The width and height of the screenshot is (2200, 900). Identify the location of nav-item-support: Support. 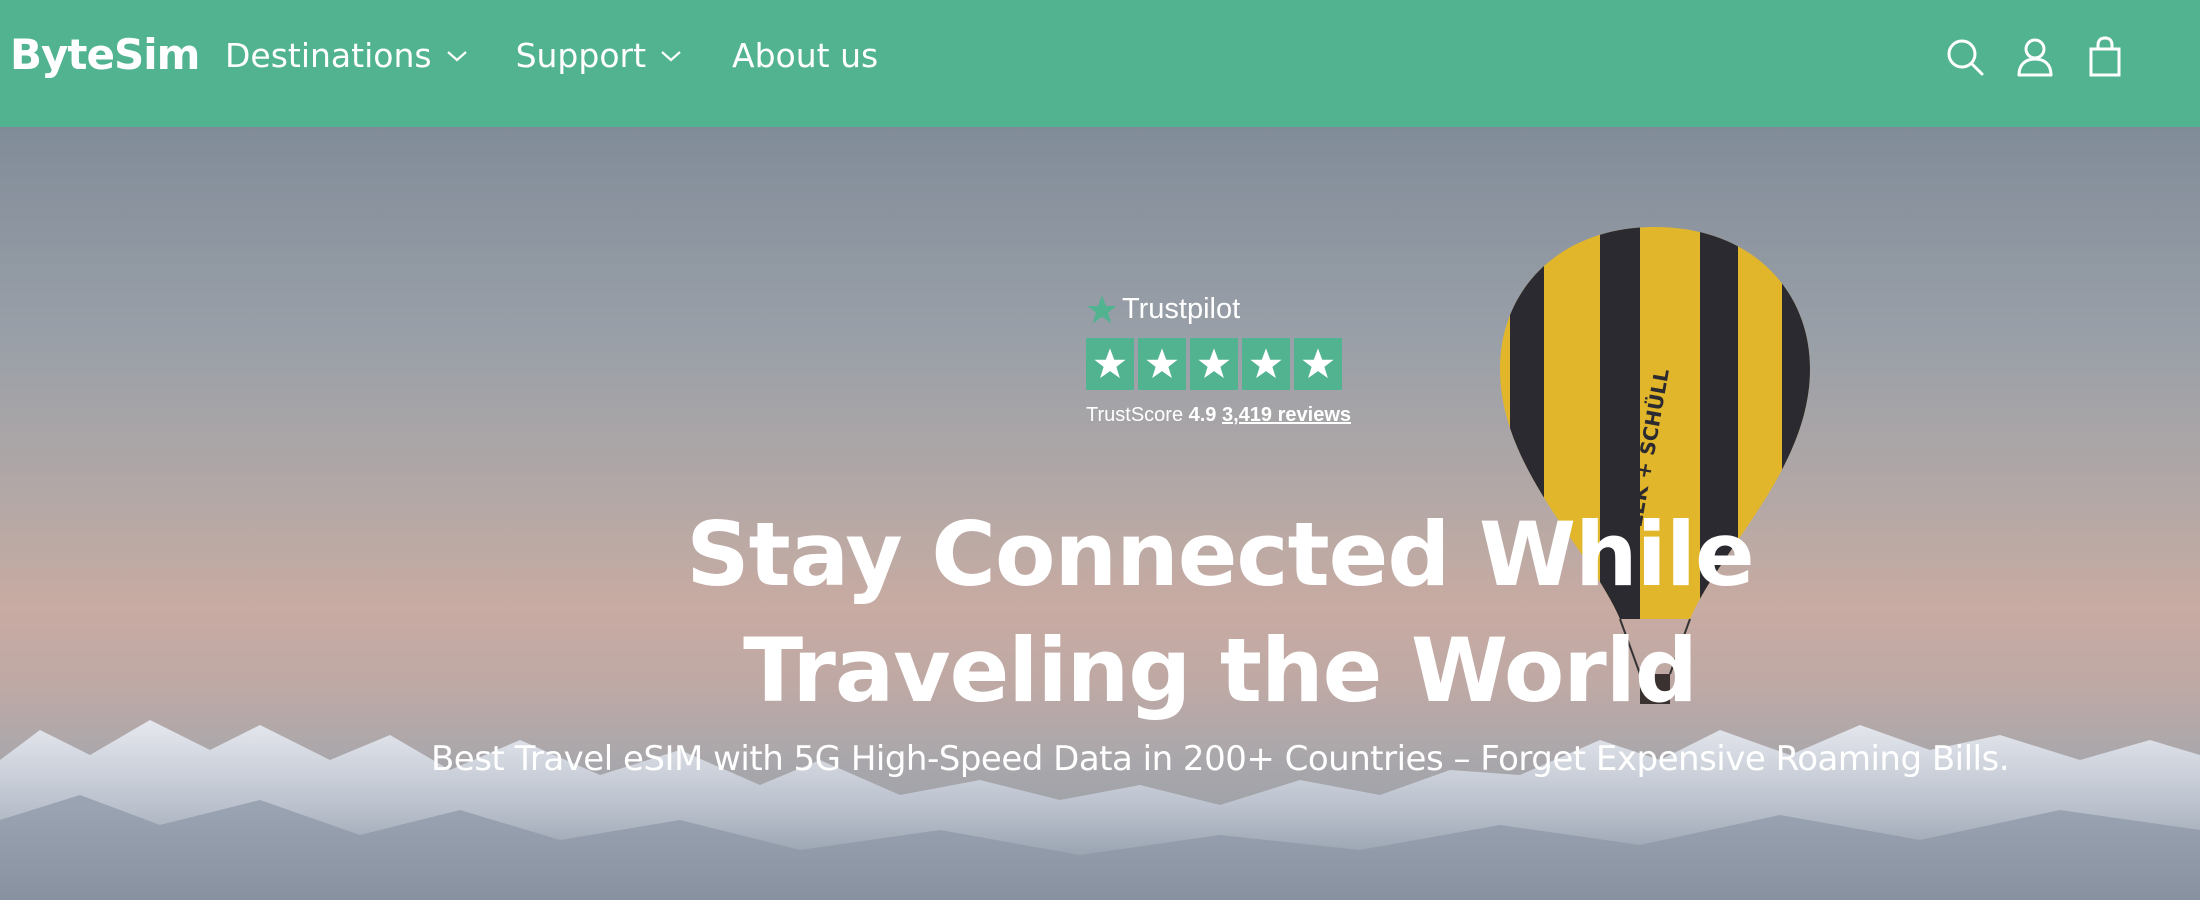
(599, 55).